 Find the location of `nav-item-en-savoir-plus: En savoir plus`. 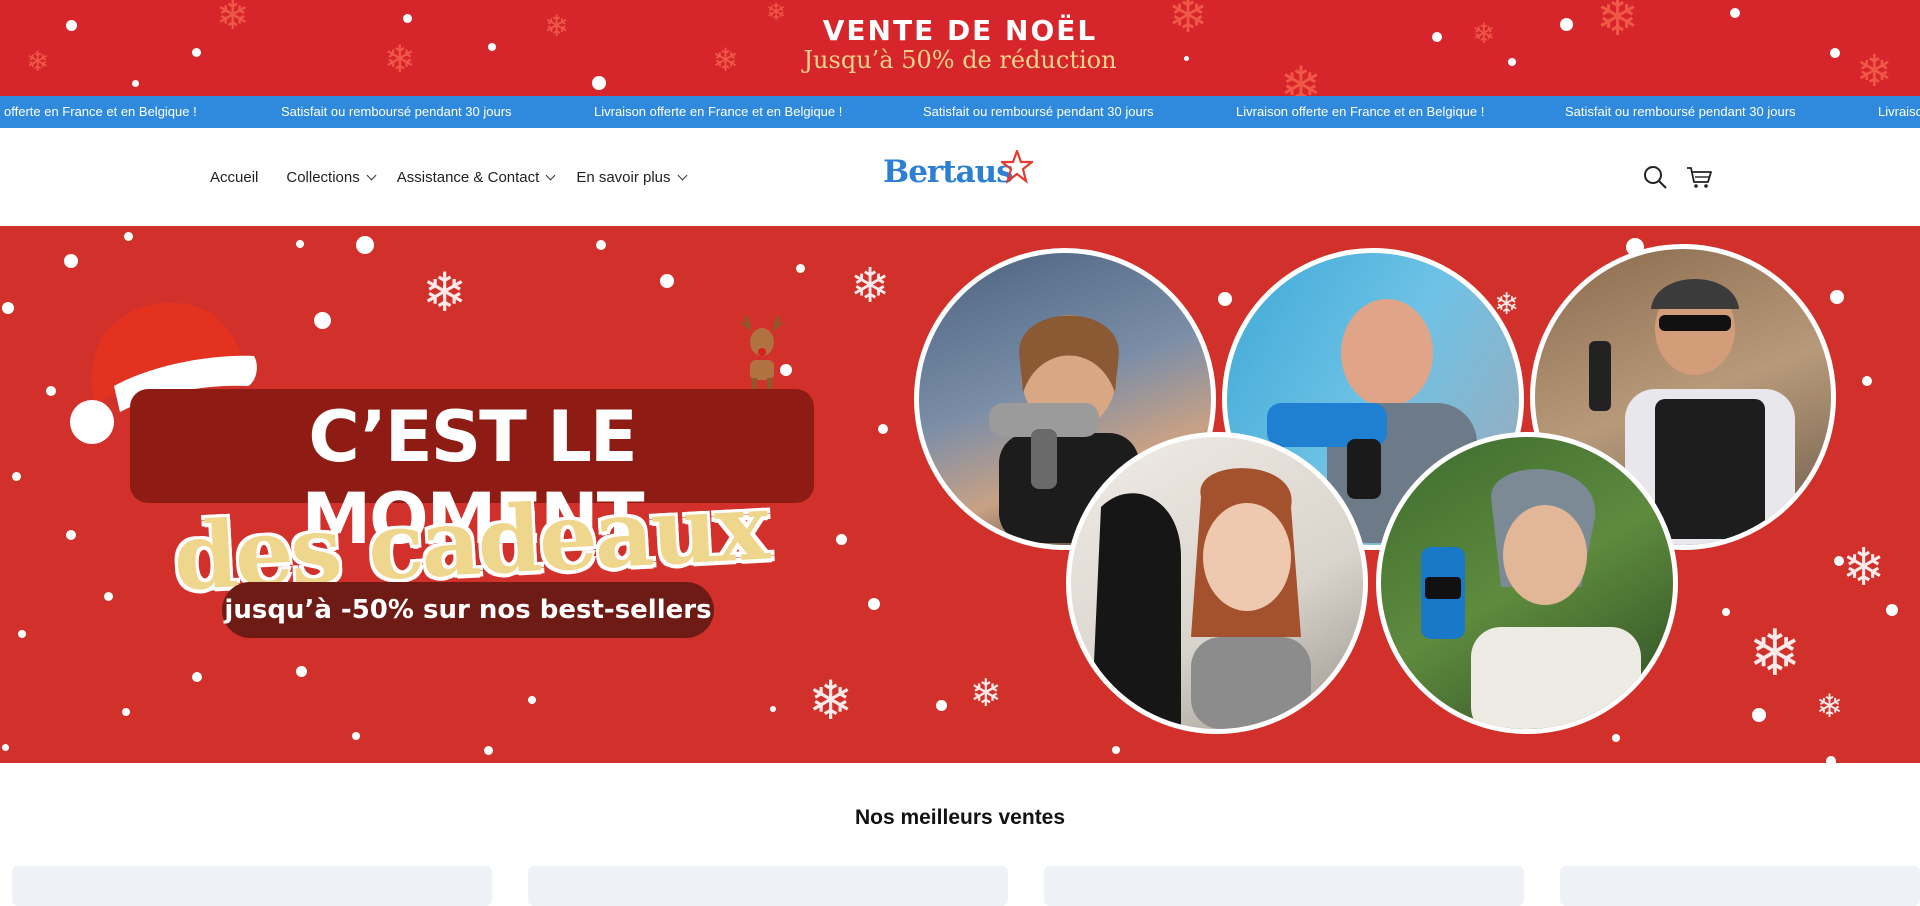

nav-item-en-savoir-plus: En savoir plus is located at coordinates (631, 177).